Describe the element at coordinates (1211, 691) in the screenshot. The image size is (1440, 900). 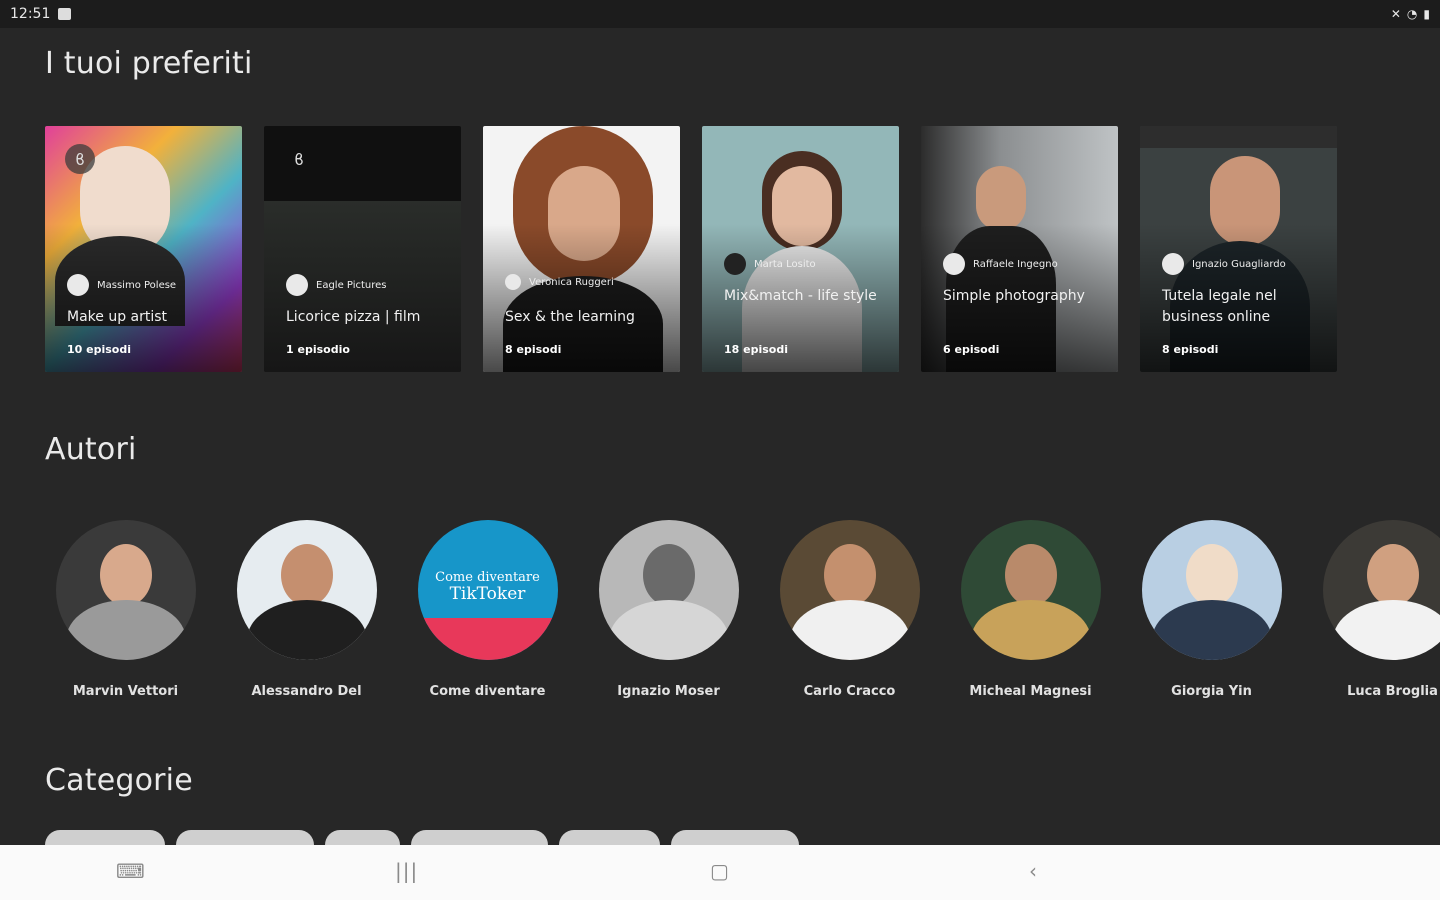
I see `author-name: Giorgia Yin` at that location.